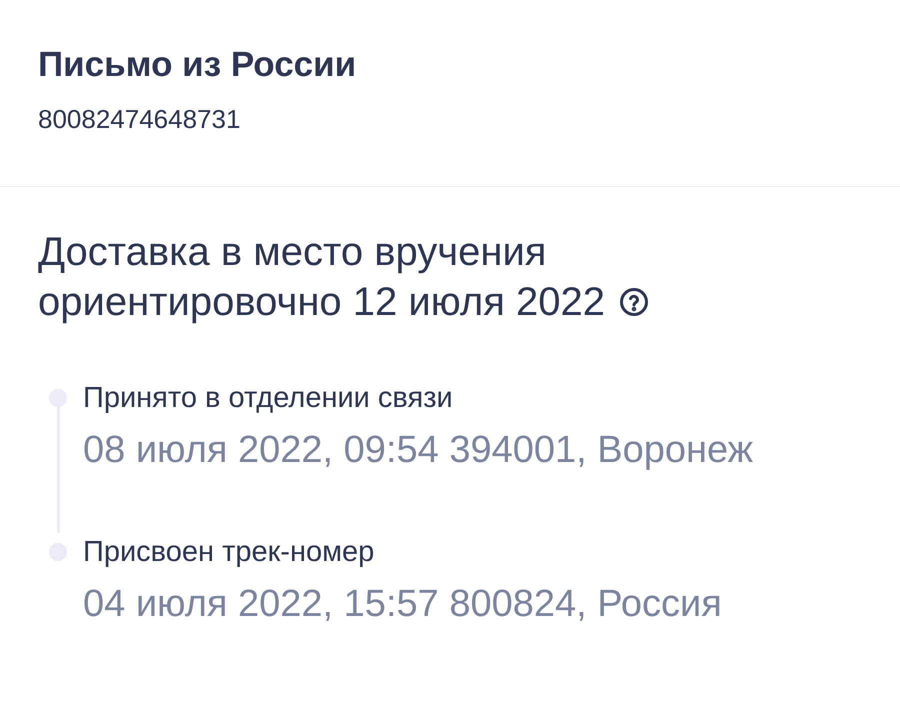  Describe the element at coordinates (268, 398) in the screenshot. I see `event-status: Принято в отделении связи` at that location.